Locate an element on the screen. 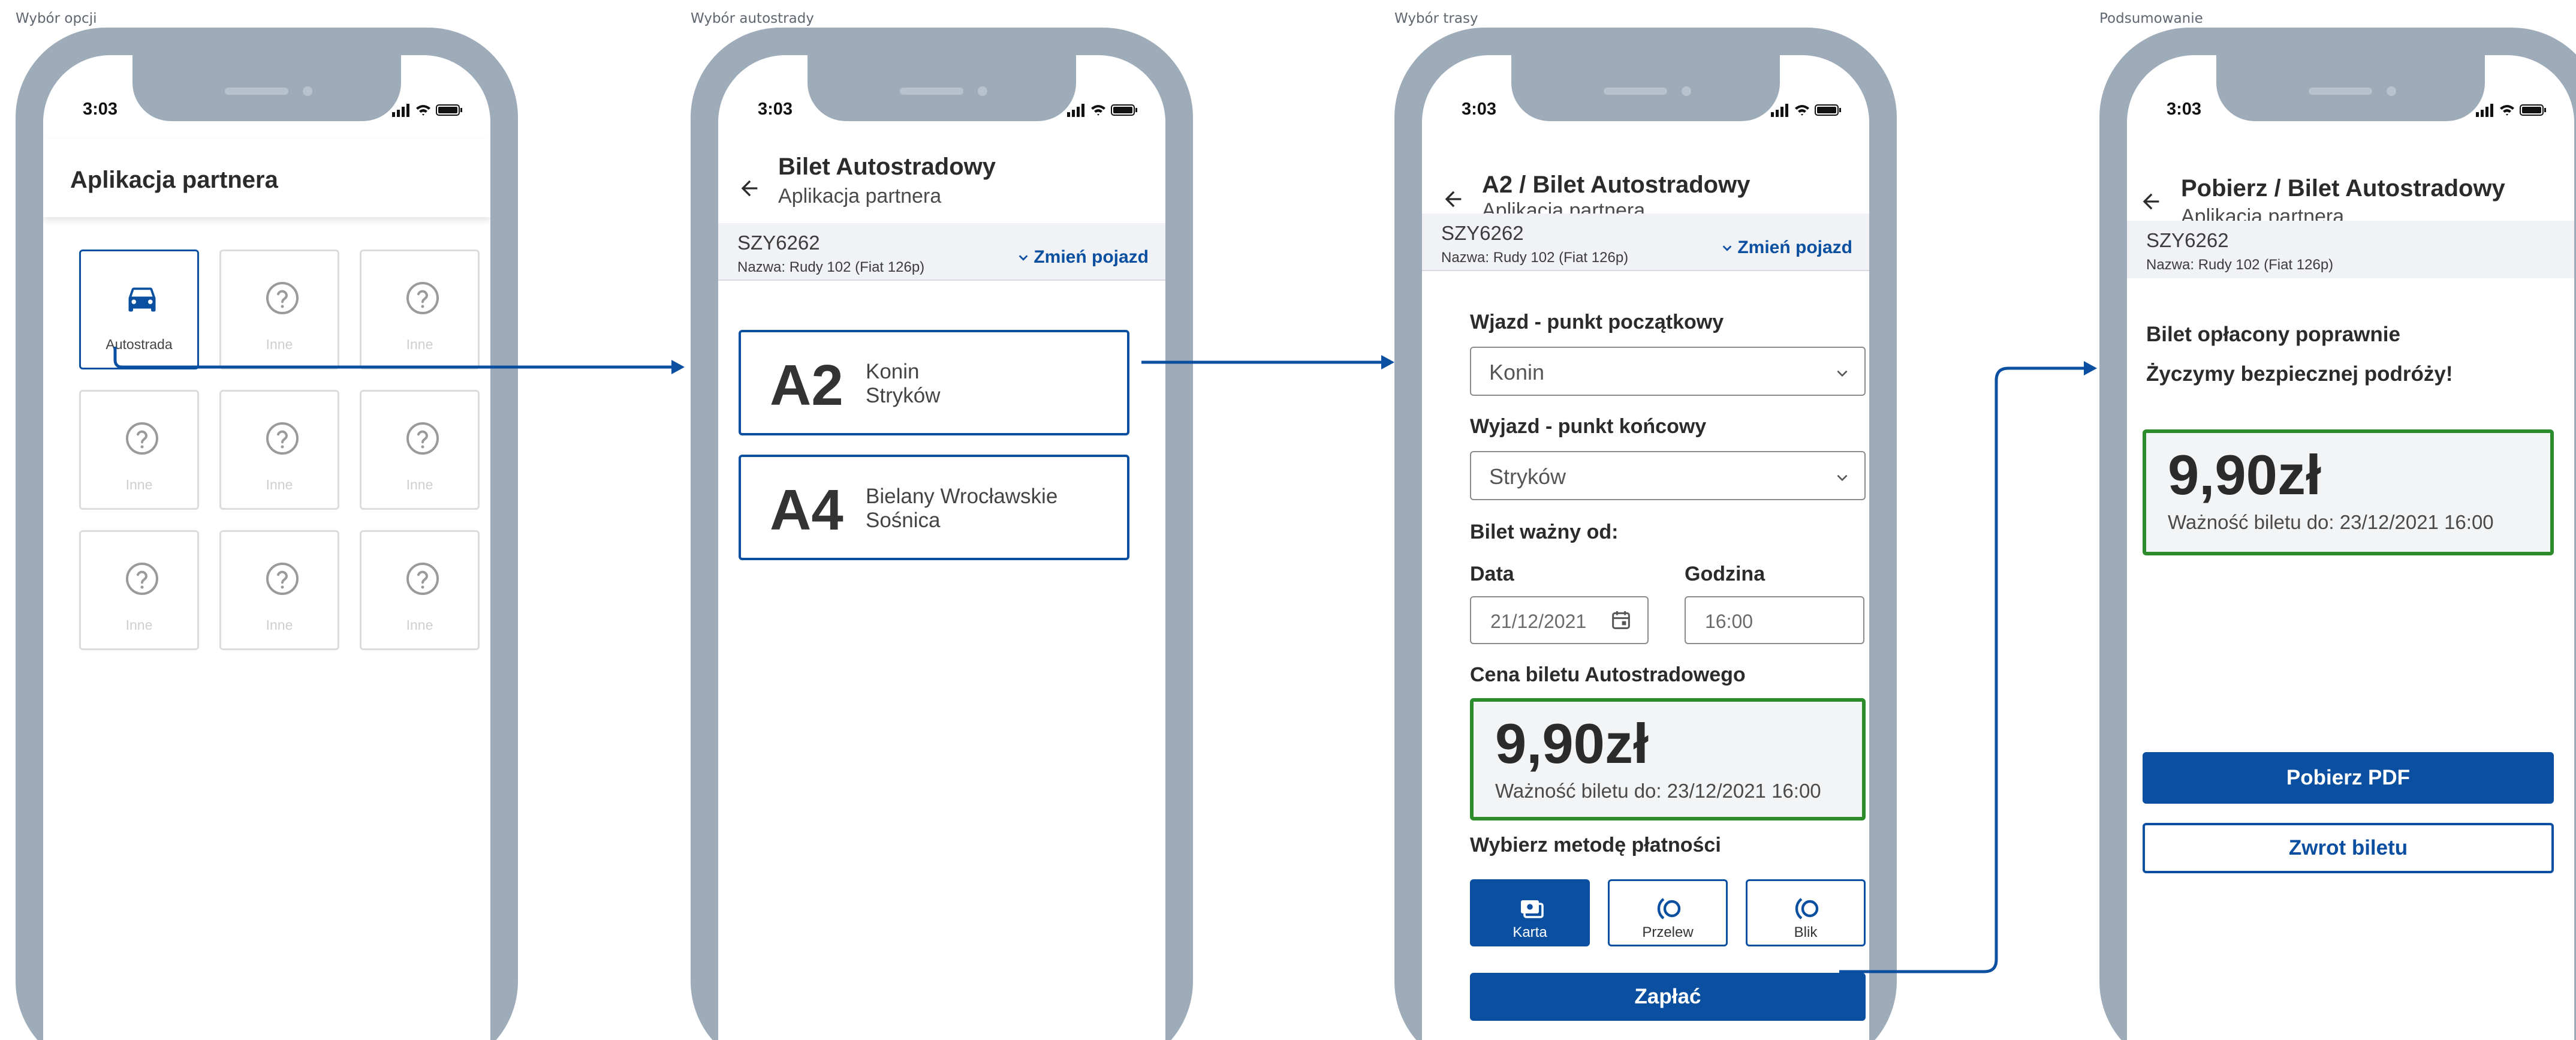  price-value: 9,90zł is located at coordinates (2245, 475).